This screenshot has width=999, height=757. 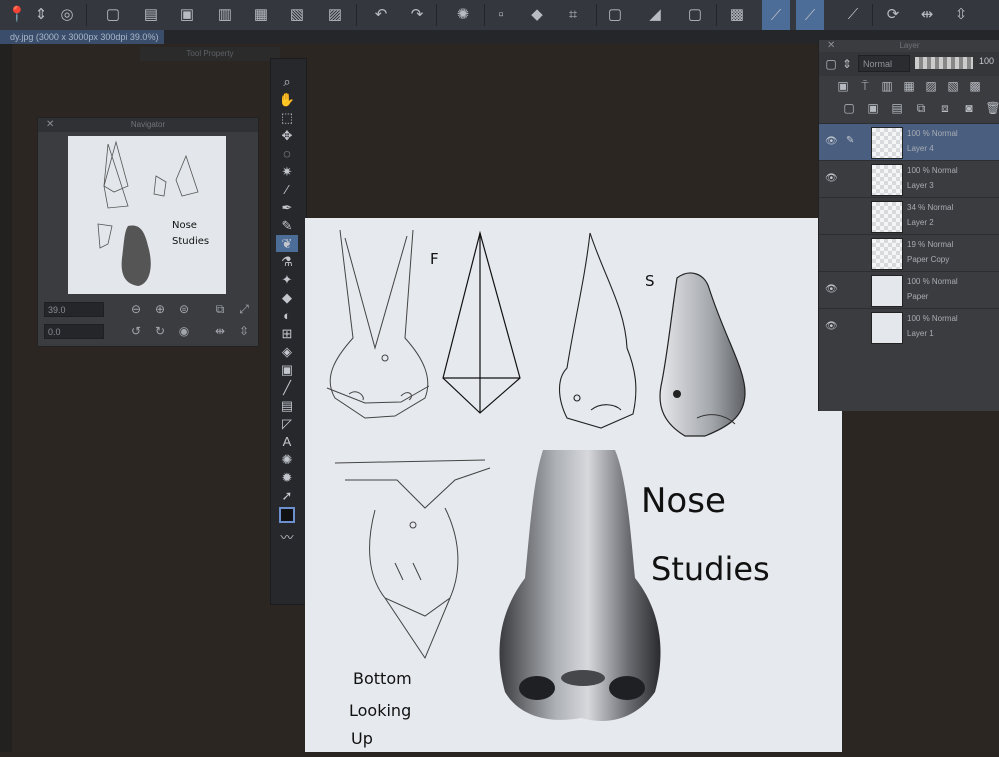 I want to click on save-icon: ▣, so click(x=187, y=14).